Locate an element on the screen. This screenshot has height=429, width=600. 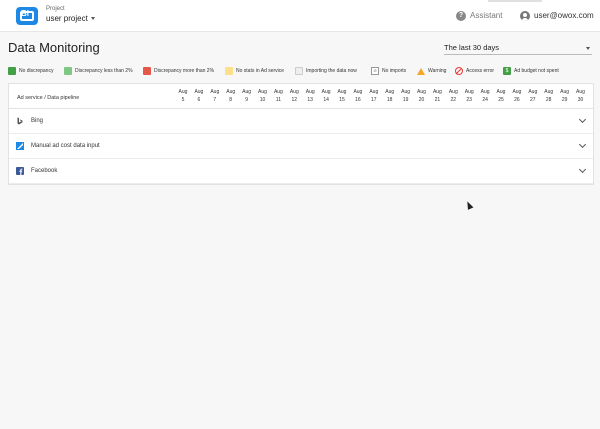
date-column-header: Aug 21 is located at coordinates (437, 97).